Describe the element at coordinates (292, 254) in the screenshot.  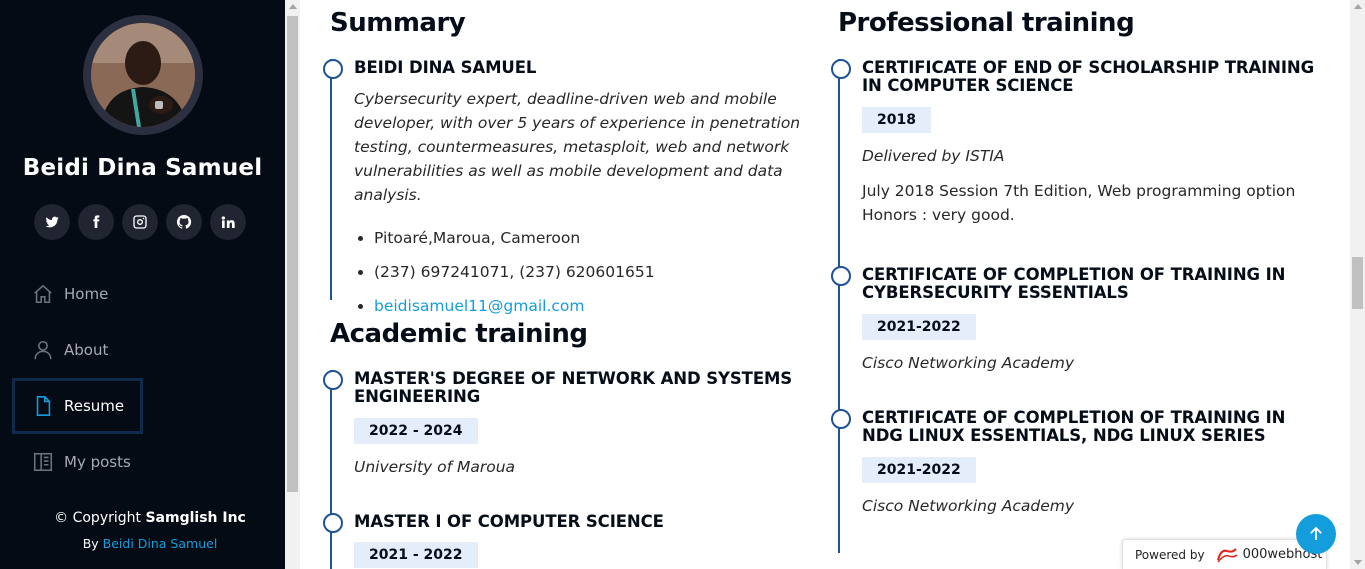
I see `sidebar-scroll-thumb` at that location.